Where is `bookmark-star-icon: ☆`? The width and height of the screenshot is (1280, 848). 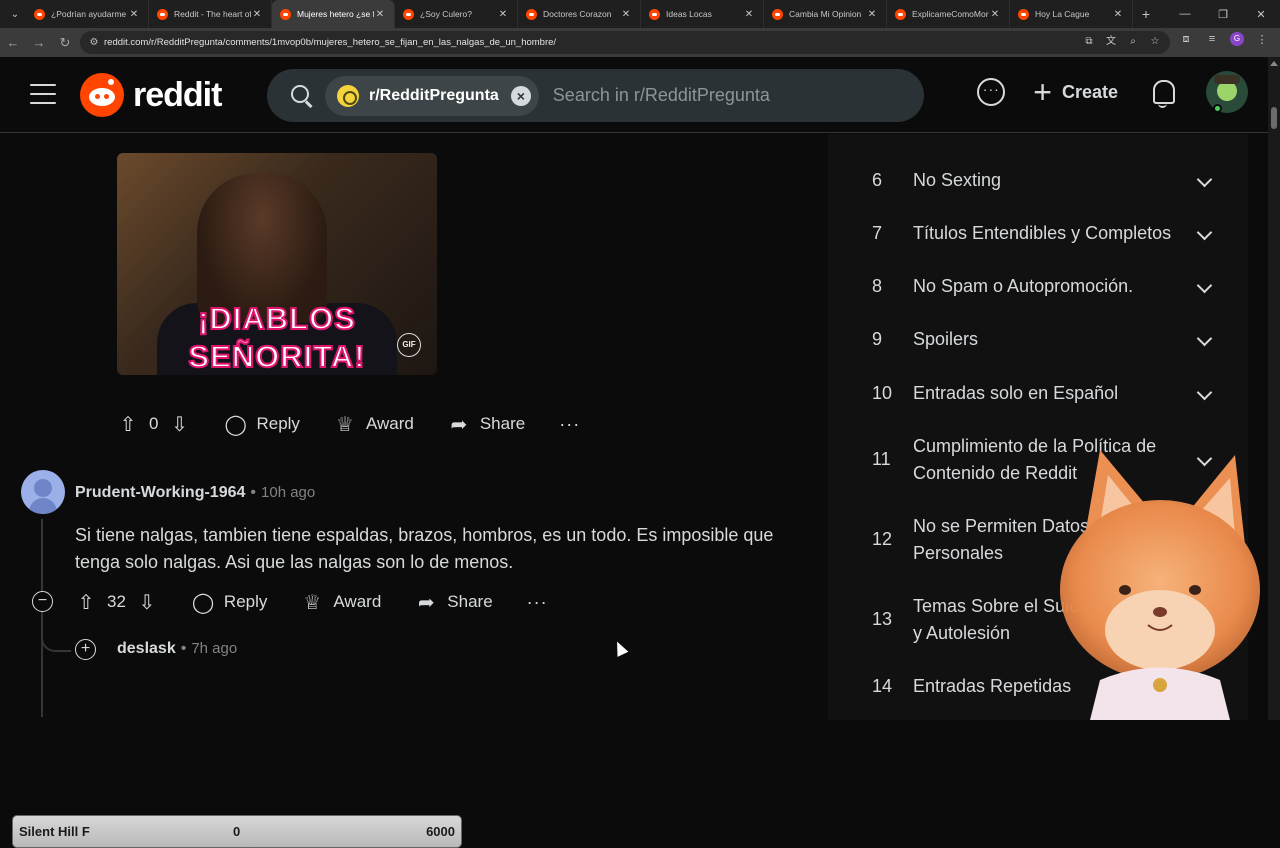 bookmark-star-icon: ☆ is located at coordinates (1155, 42).